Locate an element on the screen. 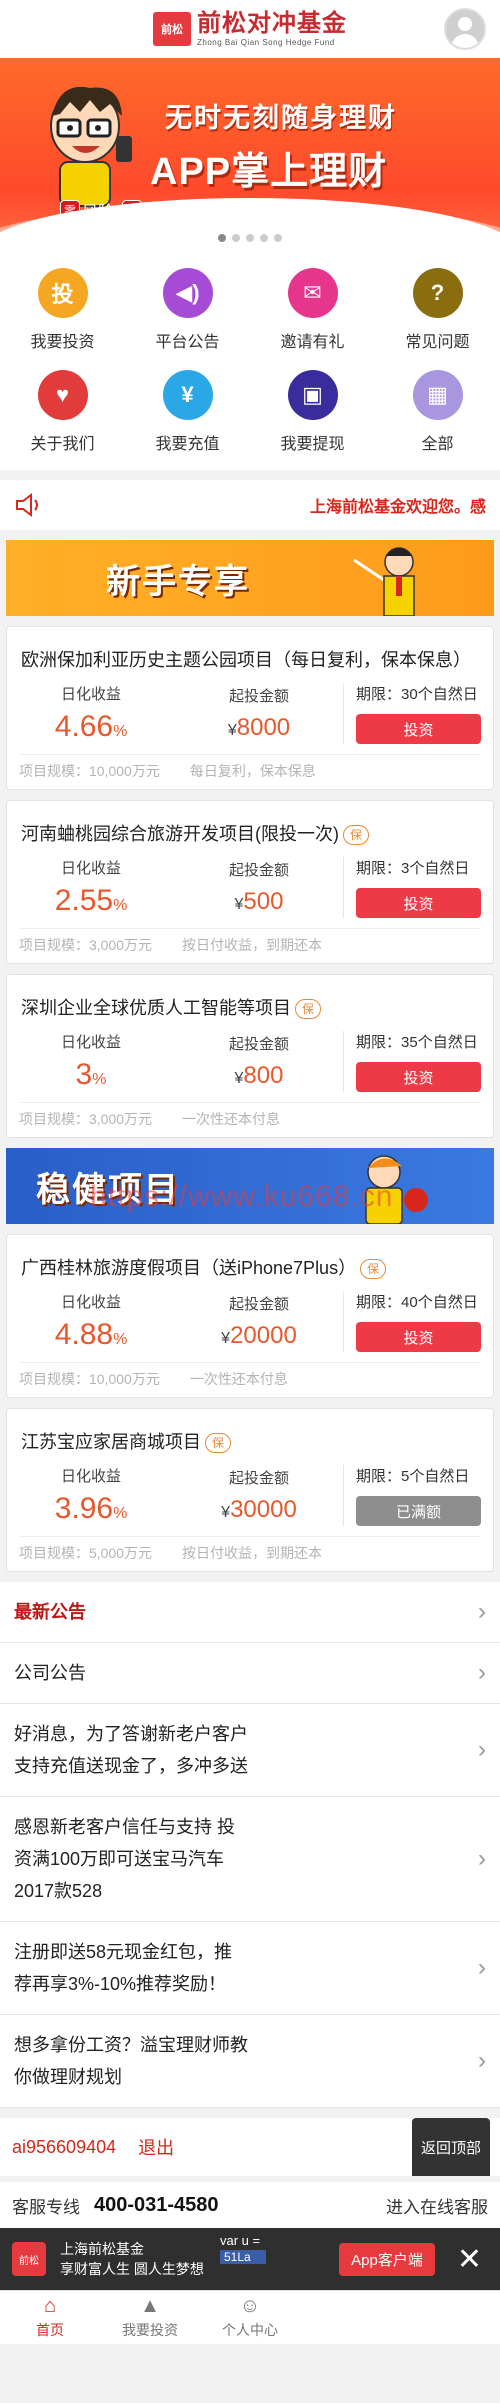 The image size is (500, 2403). notice-bar: 上海前松基金欢迎您。感 is located at coordinates (250, 505).